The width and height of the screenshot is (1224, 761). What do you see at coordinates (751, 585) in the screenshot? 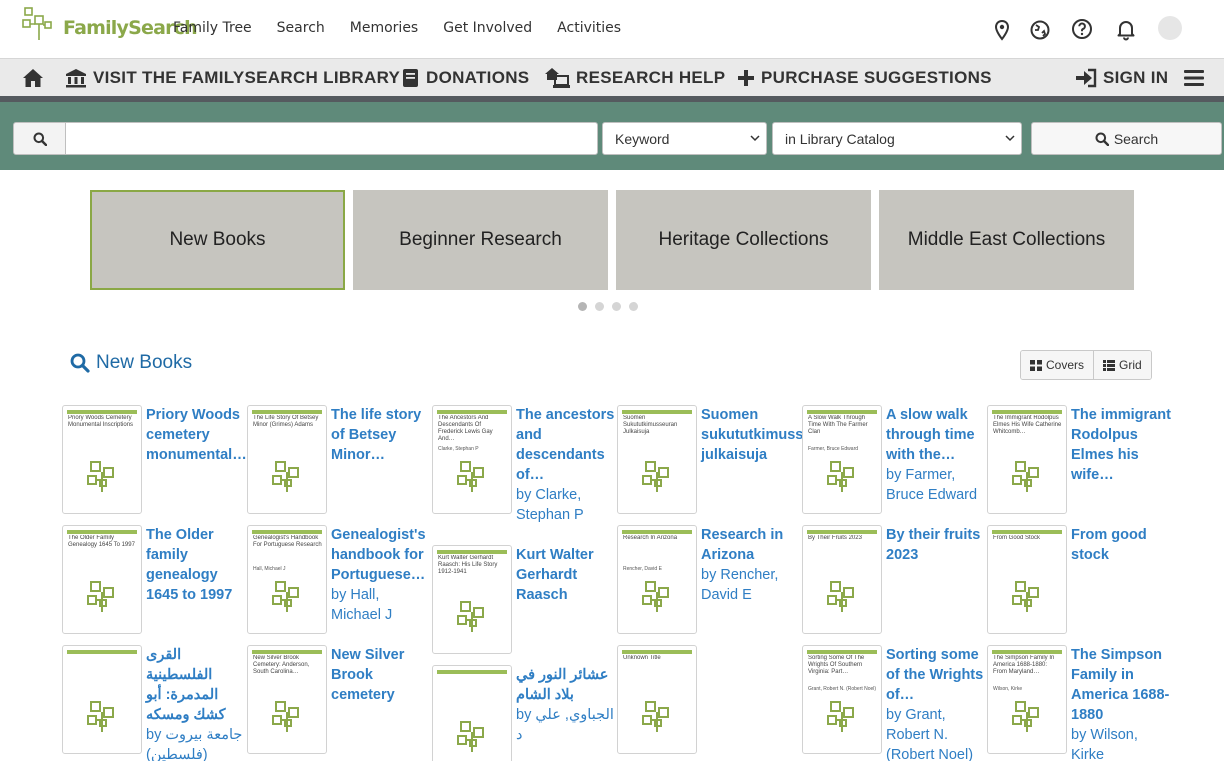
I see `book-author-link: by Rencher, David E` at bounding box center [751, 585].